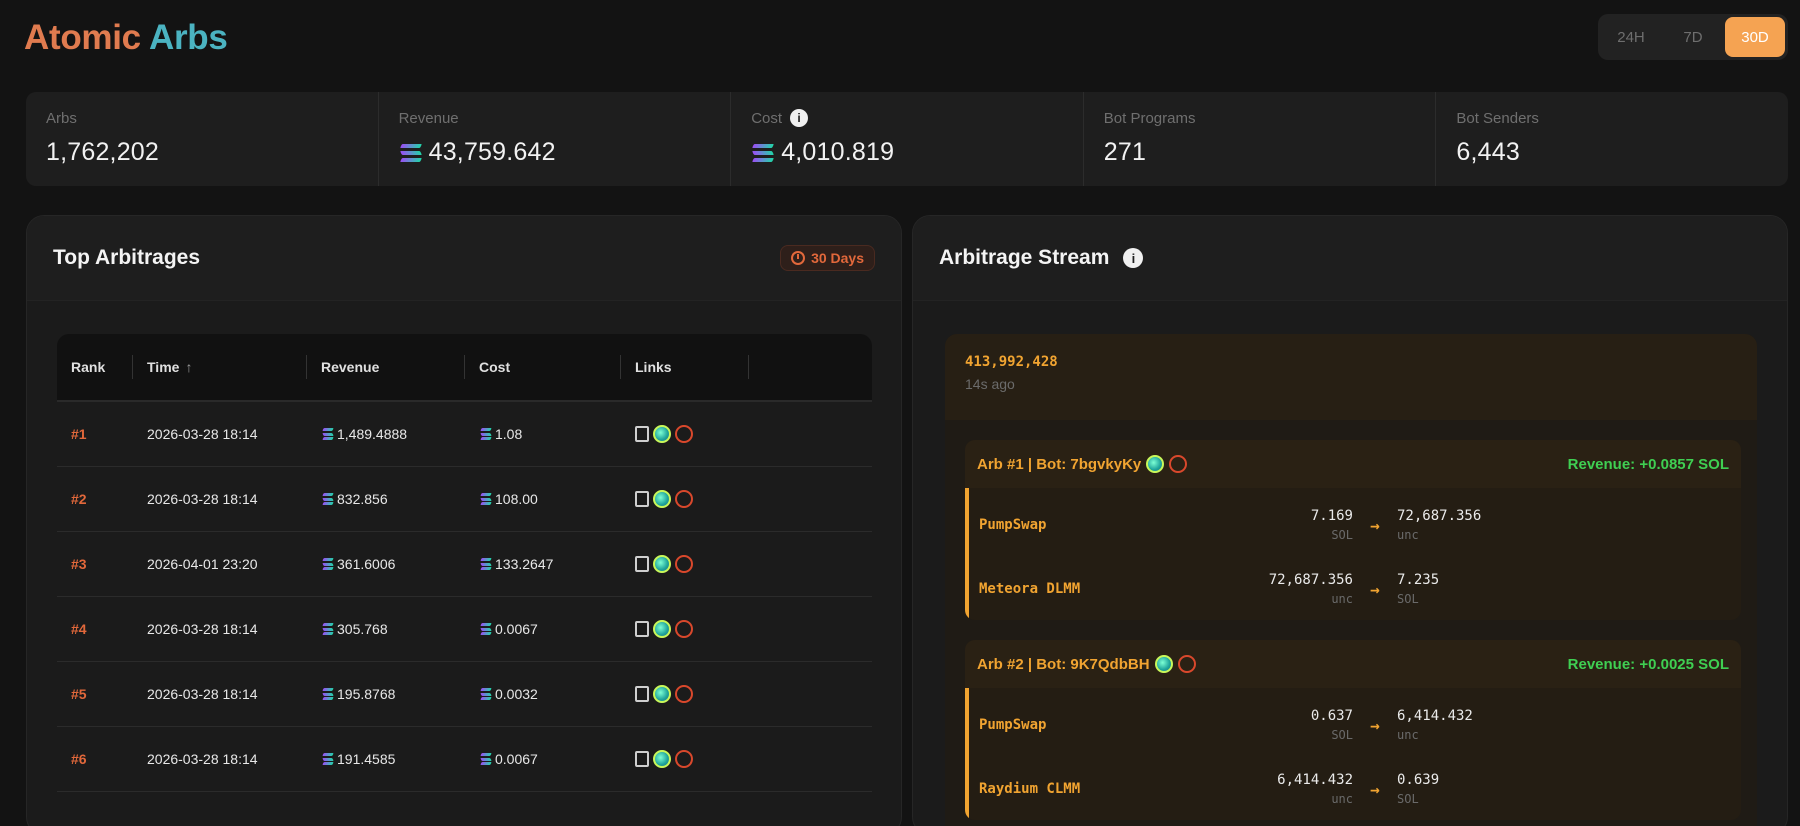 The height and width of the screenshot is (826, 1800). I want to click on sort-arrow-up-icon: ↑, so click(189, 367).